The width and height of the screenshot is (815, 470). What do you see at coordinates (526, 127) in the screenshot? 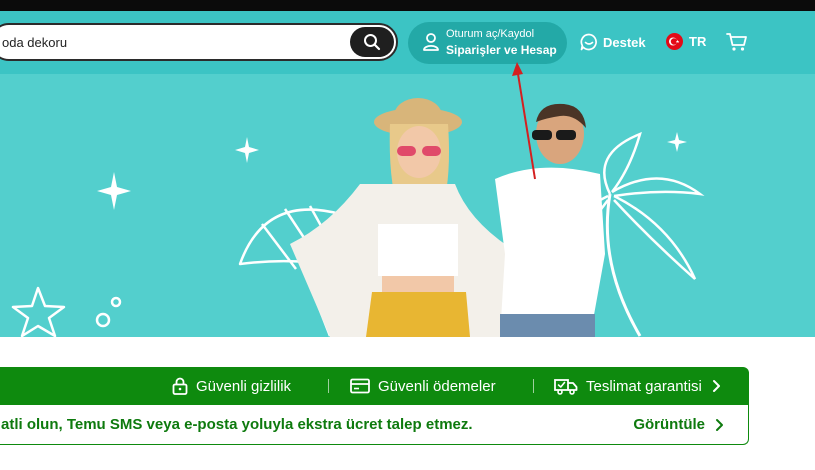
I see `annotation-arrow` at bounding box center [526, 127].